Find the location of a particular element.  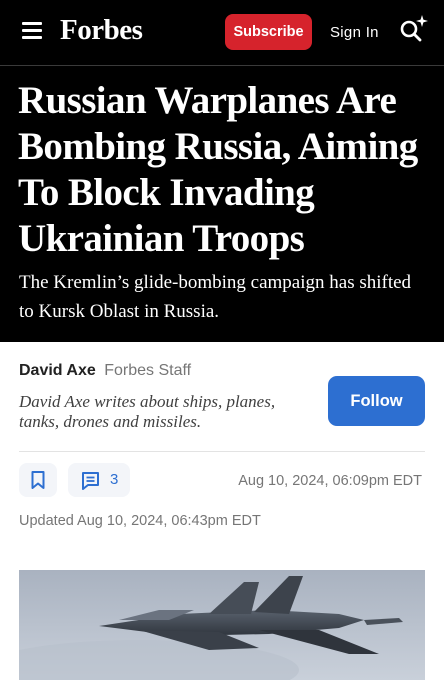

menu-icon is located at coordinates (33, 31).